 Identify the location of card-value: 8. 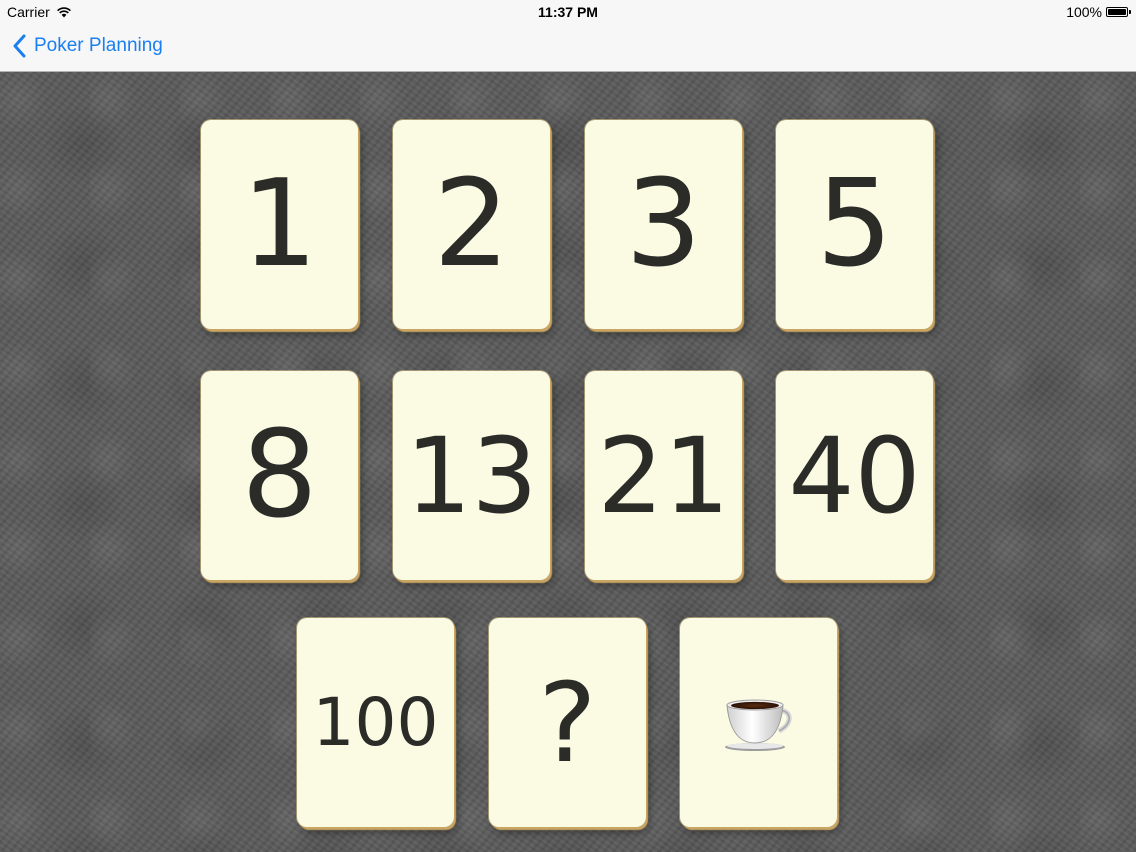
(279, 475).